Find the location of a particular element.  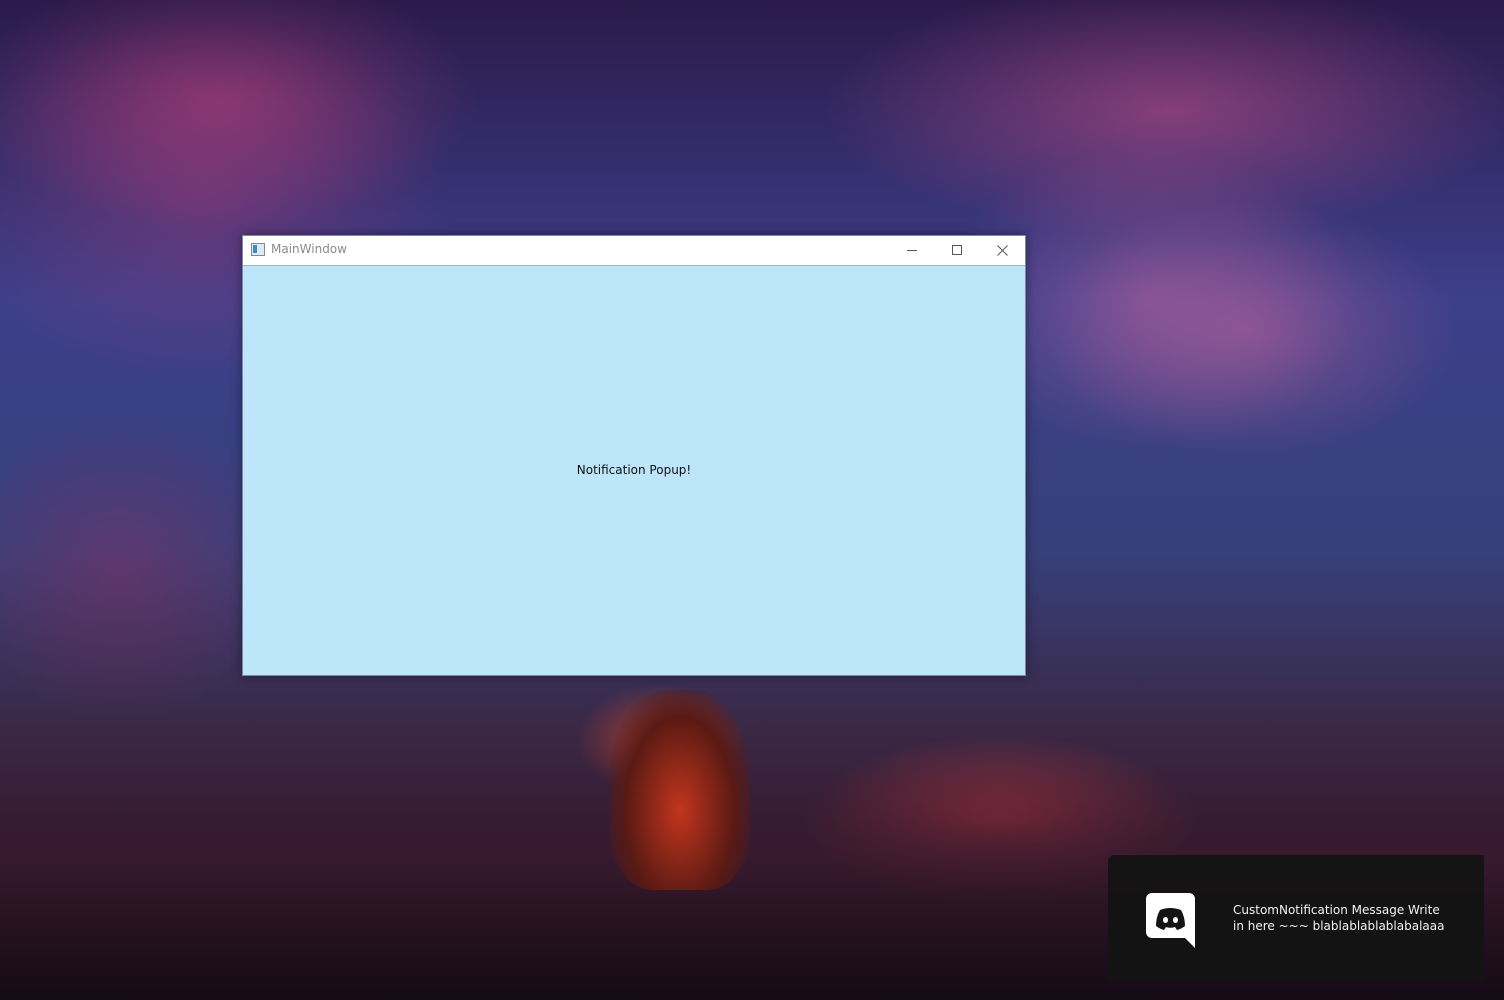

notification-popup-label: Notification Popup! is located at coordinates (634, 470).